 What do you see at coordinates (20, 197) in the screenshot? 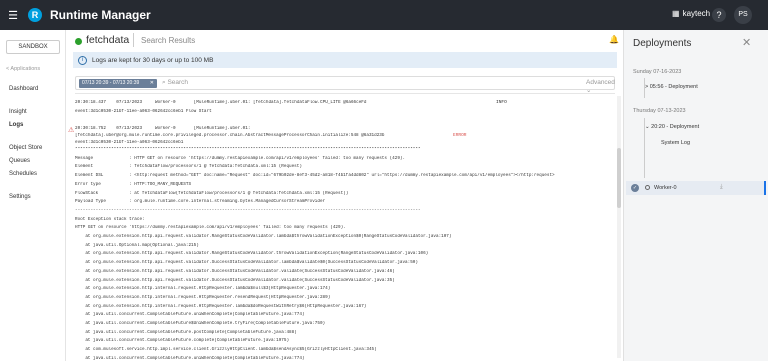
I see `sidebar-item-settings: Settings` at bounding box center [20, 197].